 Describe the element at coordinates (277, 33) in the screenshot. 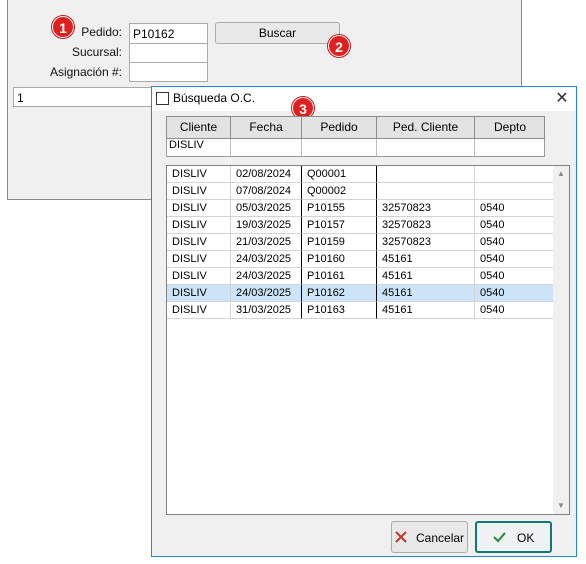

I see `buscar-button: Buscar` at that location.